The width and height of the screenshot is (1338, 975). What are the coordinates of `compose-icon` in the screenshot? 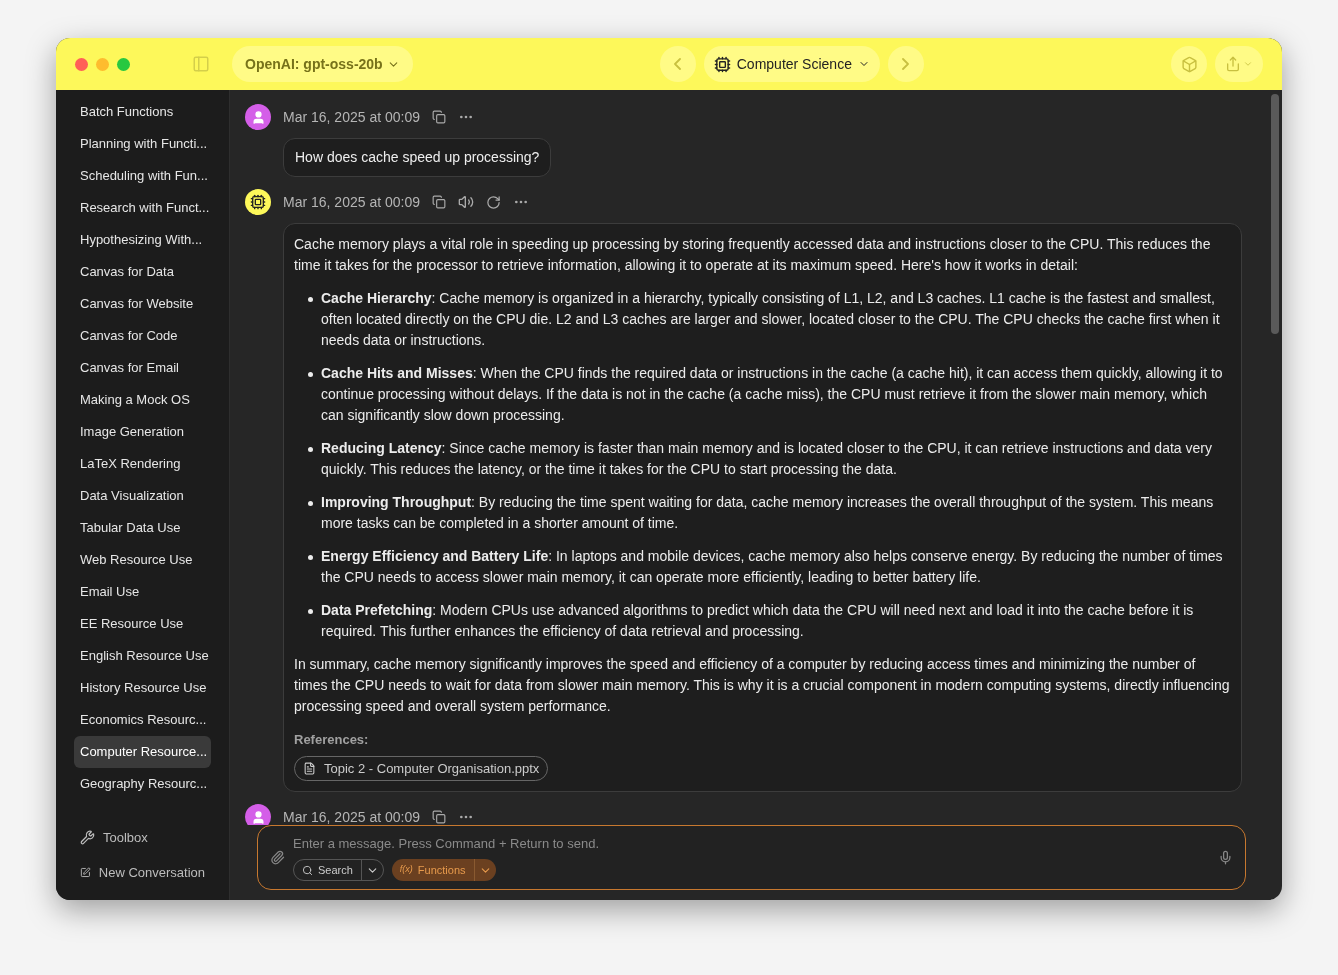 It's located at (85, 872).